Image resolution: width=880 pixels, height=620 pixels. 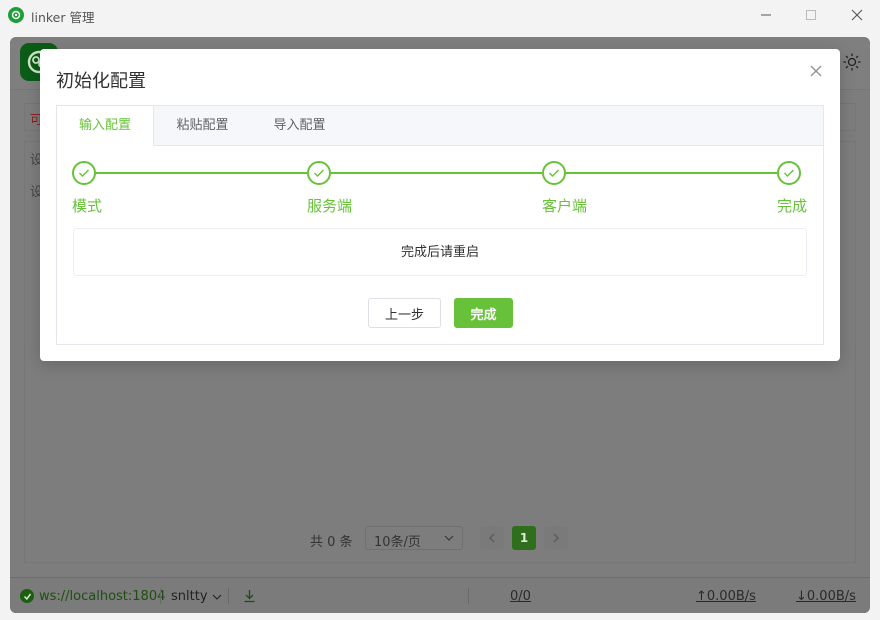 What do you see at coordinates (189, 596) in the screenshot?
I see `user-name: snltty` at bounding box center [189, 596].